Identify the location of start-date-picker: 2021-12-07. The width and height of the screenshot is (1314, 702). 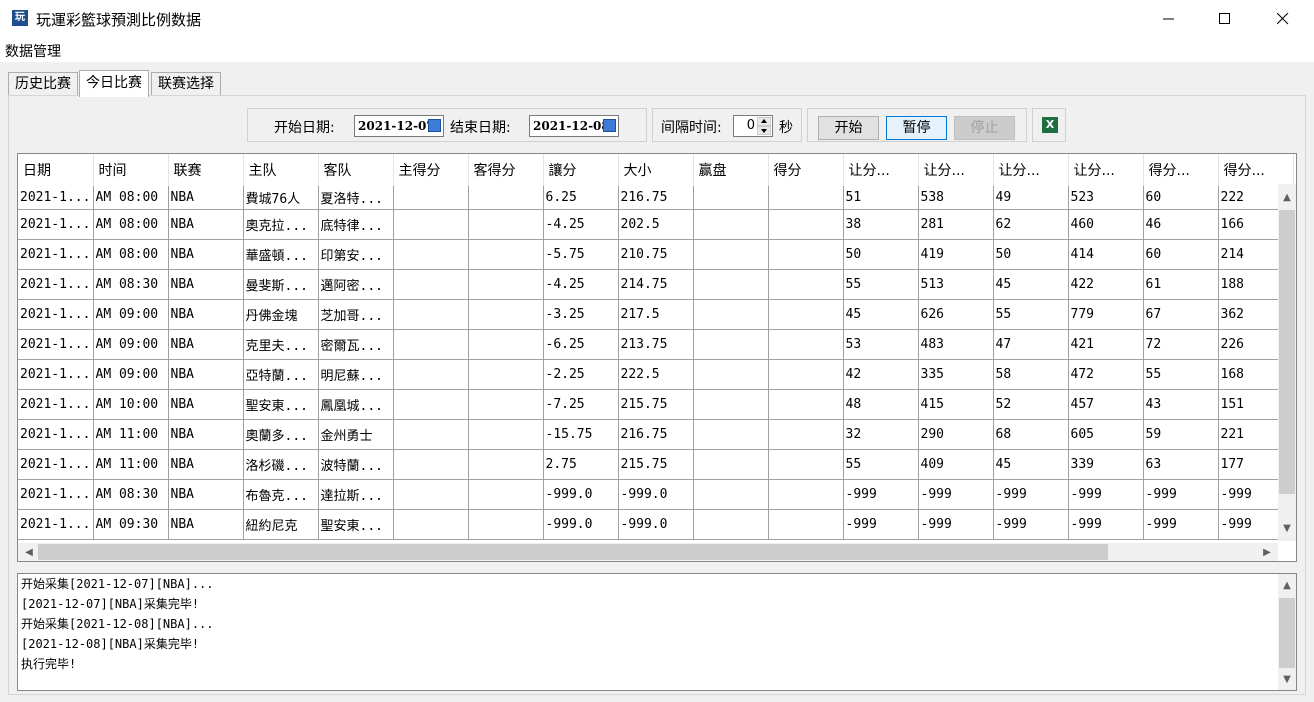
(399, 126).